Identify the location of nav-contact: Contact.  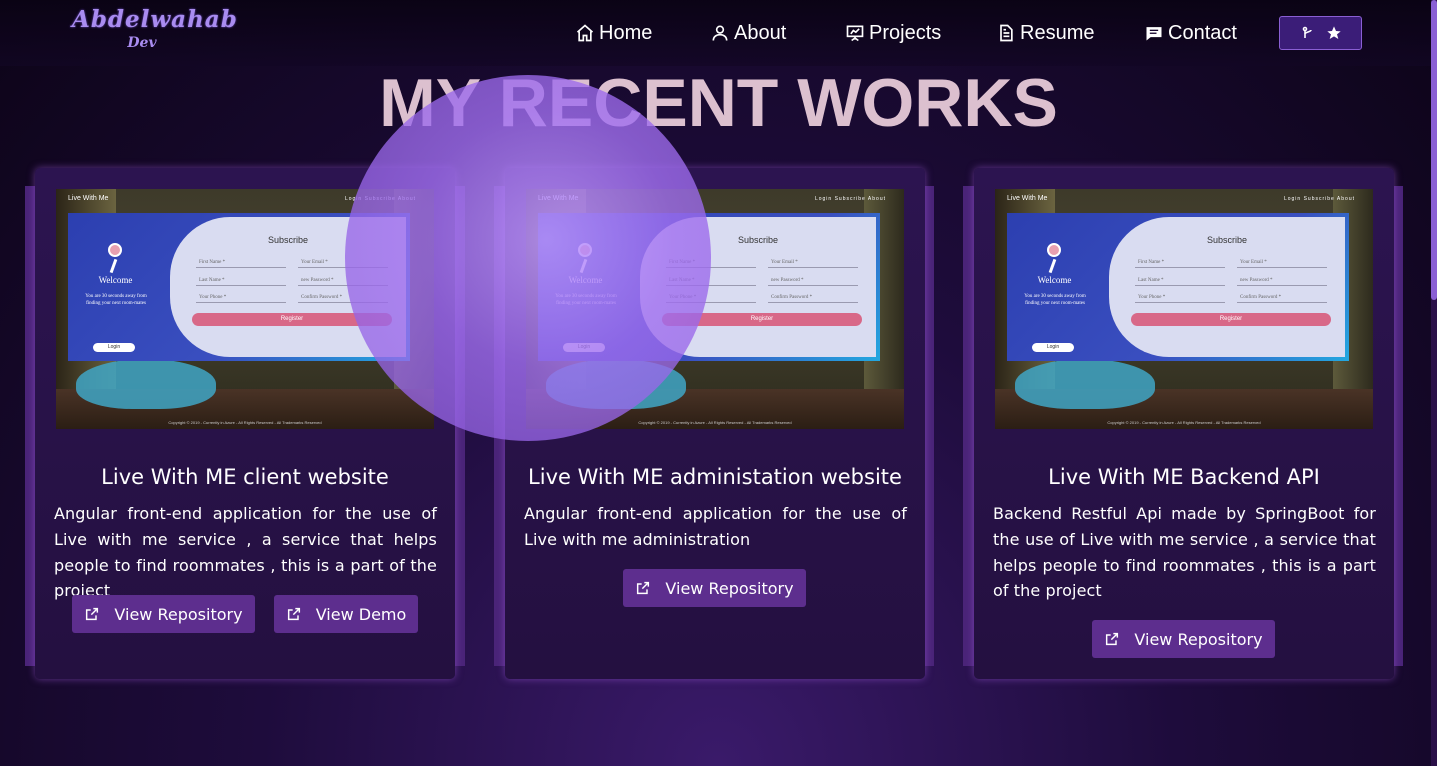
(1190, 33).